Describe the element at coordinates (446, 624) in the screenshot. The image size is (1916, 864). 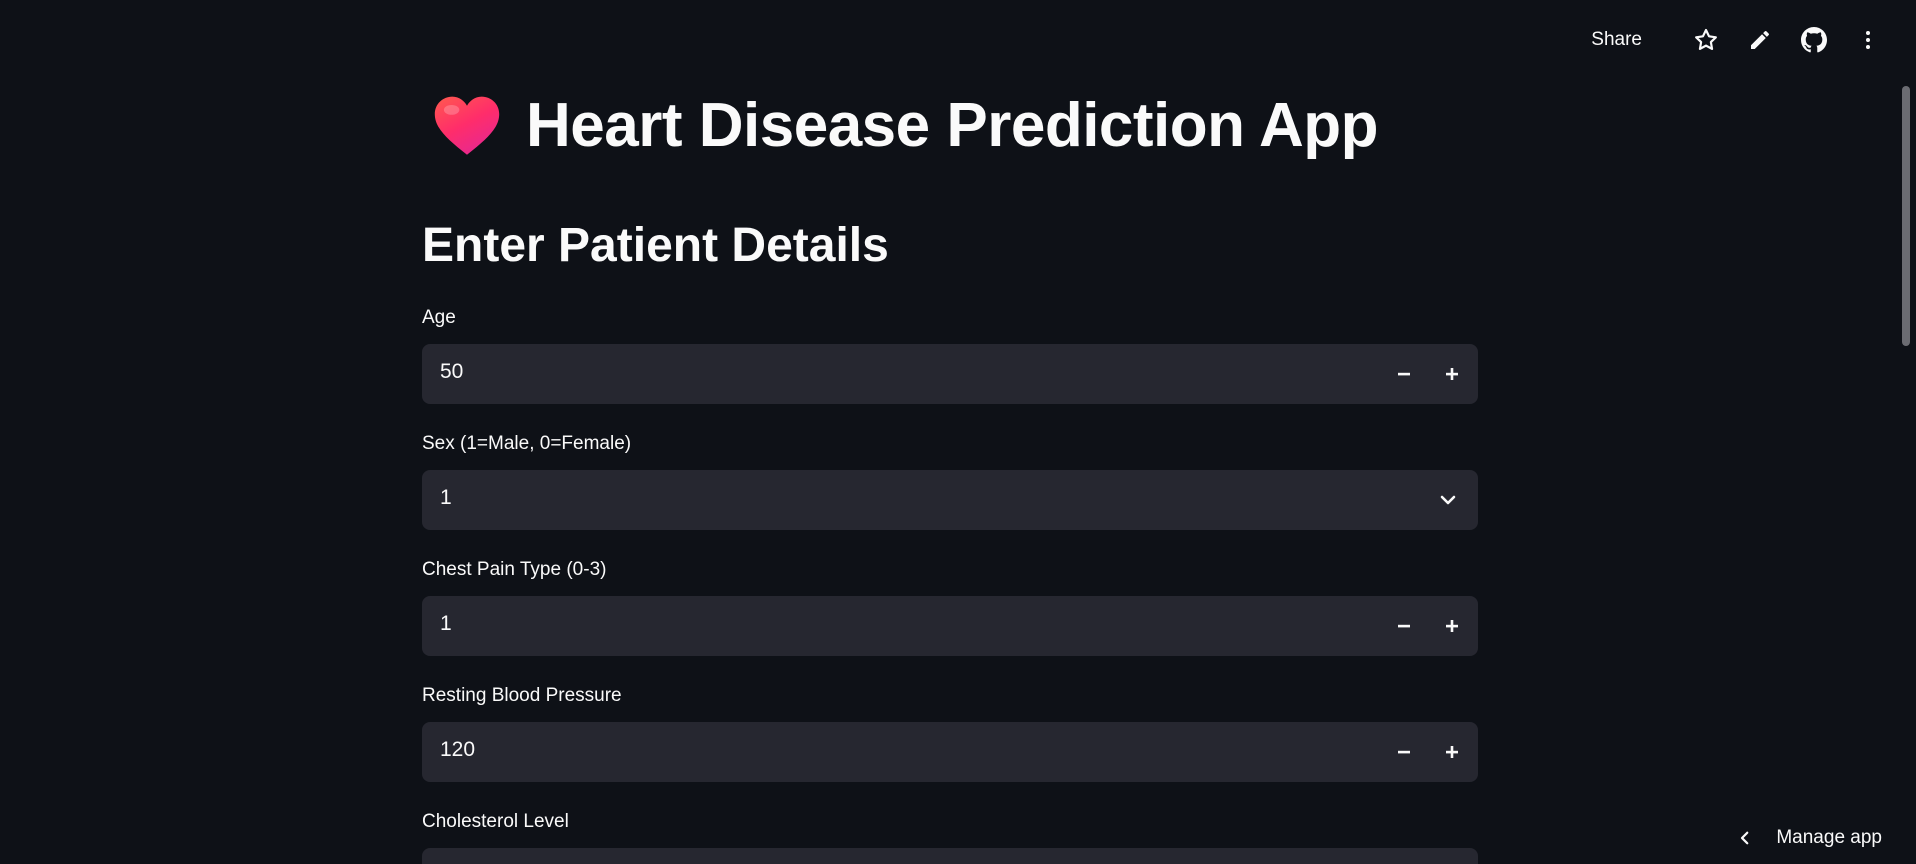
I see `chest-pain-value: 1` at that location.